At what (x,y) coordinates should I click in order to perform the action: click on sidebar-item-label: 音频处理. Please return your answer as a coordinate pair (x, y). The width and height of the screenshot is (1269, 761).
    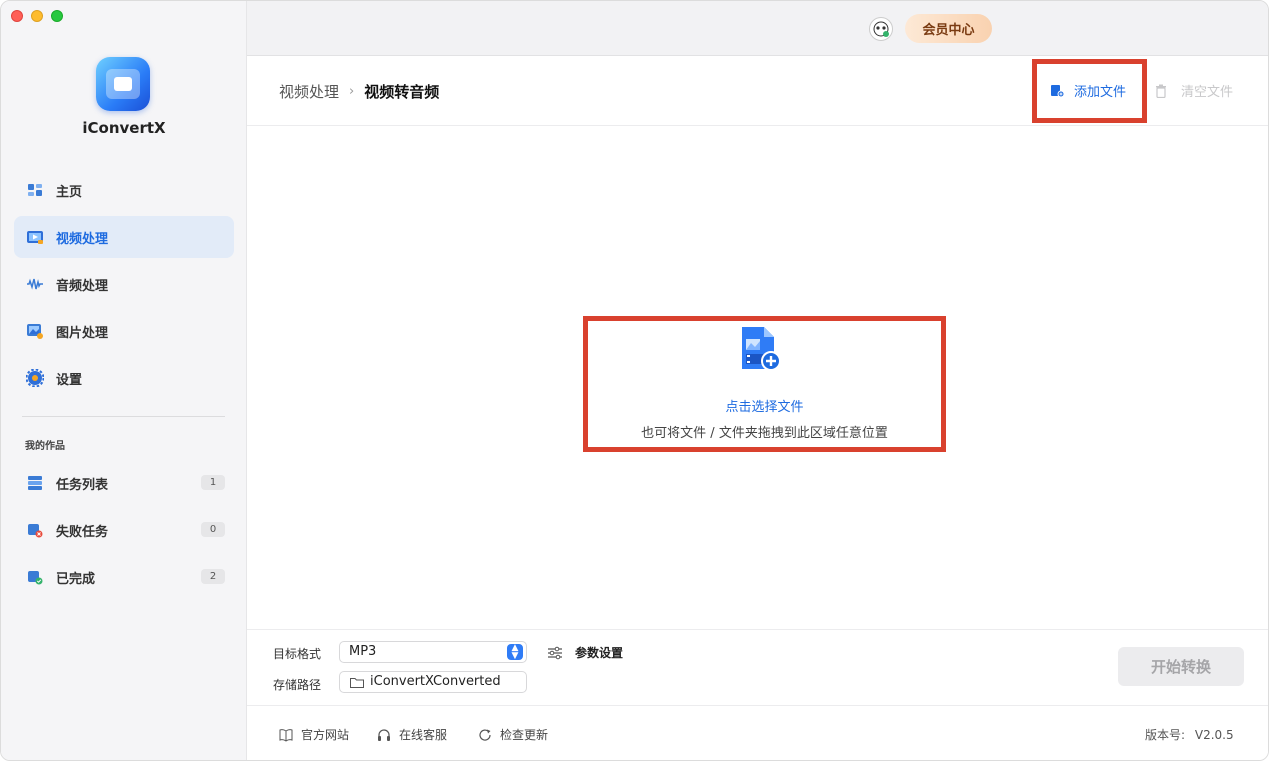
    Looking at the image, I should click on (82, 286).